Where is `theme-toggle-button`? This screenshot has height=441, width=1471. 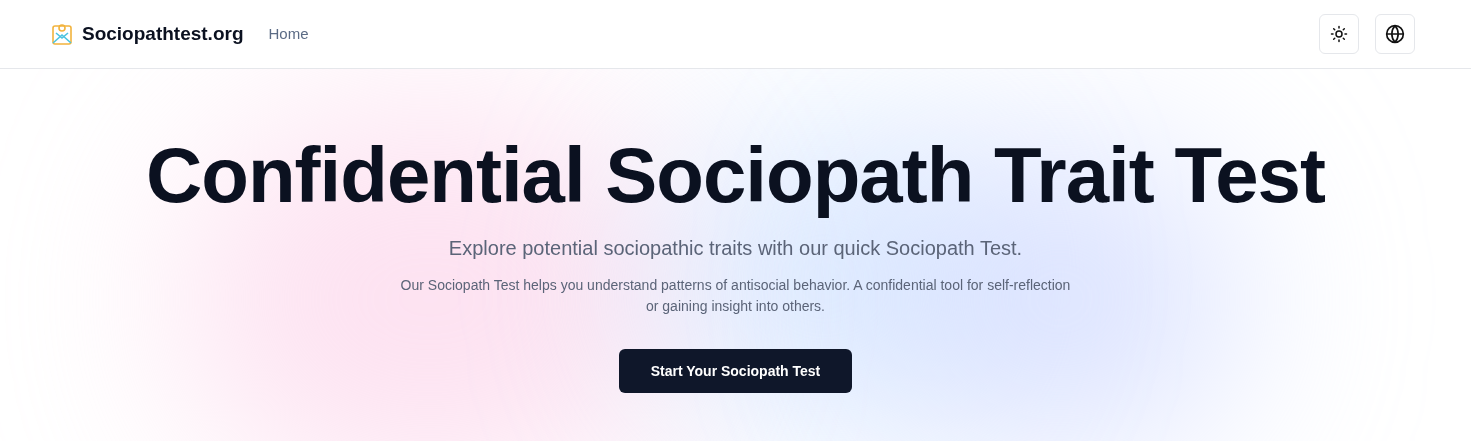 theme-toggle-button is located at coordinates (1339, 34).